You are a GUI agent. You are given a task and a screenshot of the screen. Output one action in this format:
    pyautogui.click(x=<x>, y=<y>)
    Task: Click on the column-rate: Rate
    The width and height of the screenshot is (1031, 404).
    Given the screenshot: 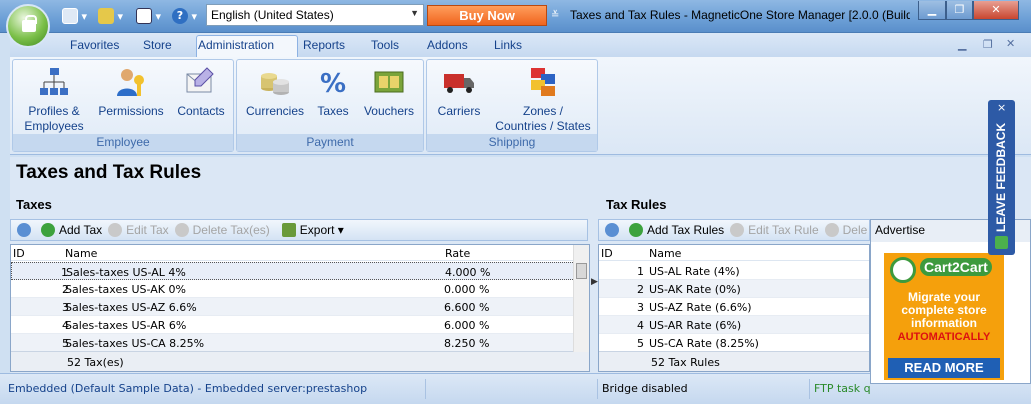 What is the action you would take?
    pyautogui.click(x=457, y=253)
    